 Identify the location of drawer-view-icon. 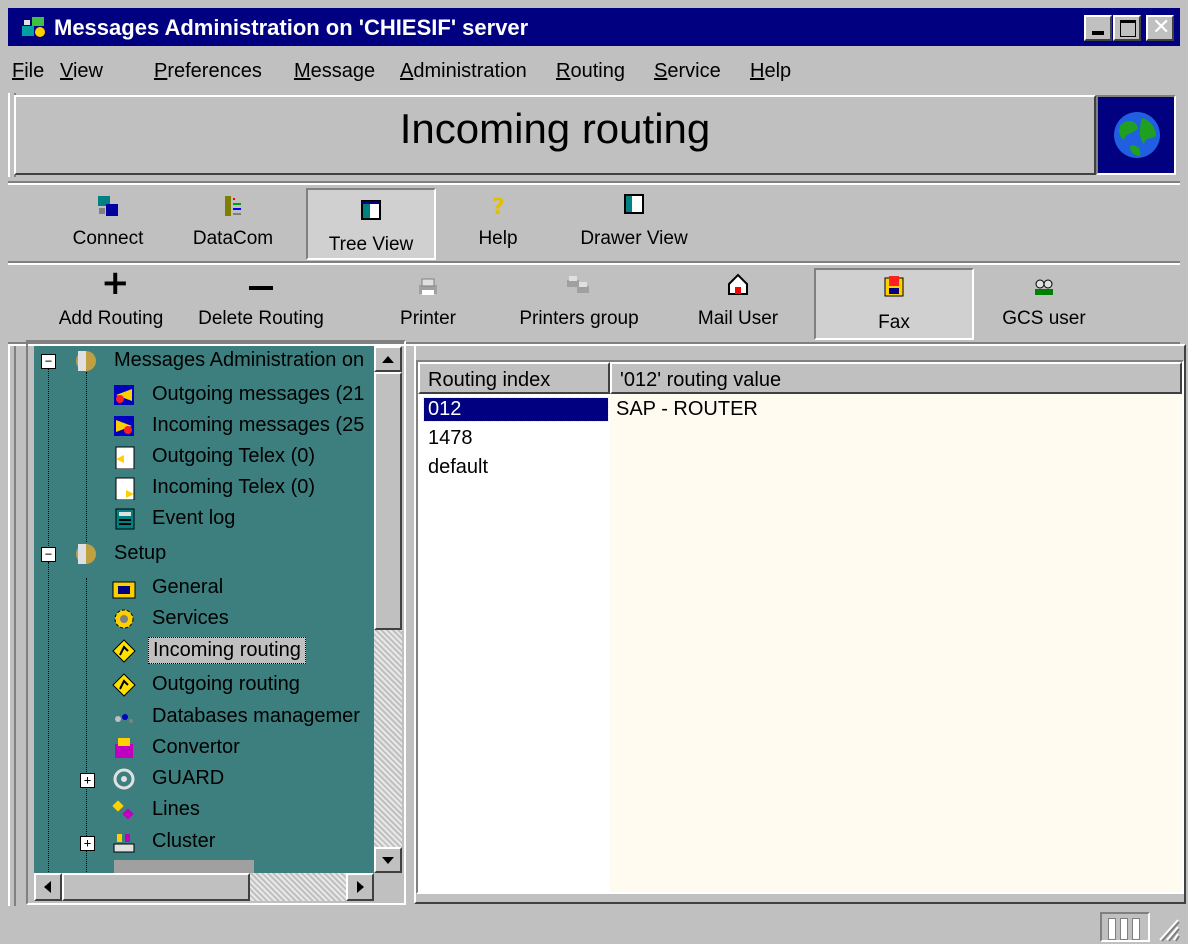
(634, 204).